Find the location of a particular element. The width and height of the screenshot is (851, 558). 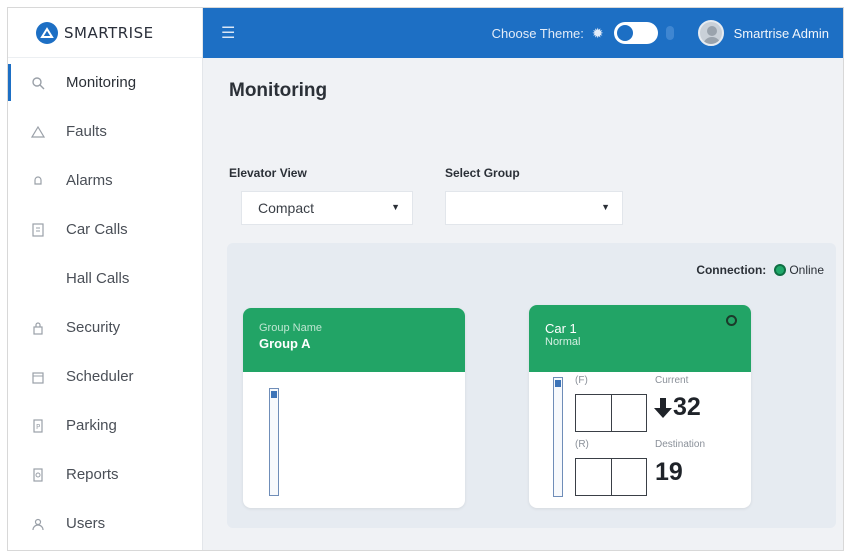

theme-label: Choose Theme: is located at coordinates (537, 33).